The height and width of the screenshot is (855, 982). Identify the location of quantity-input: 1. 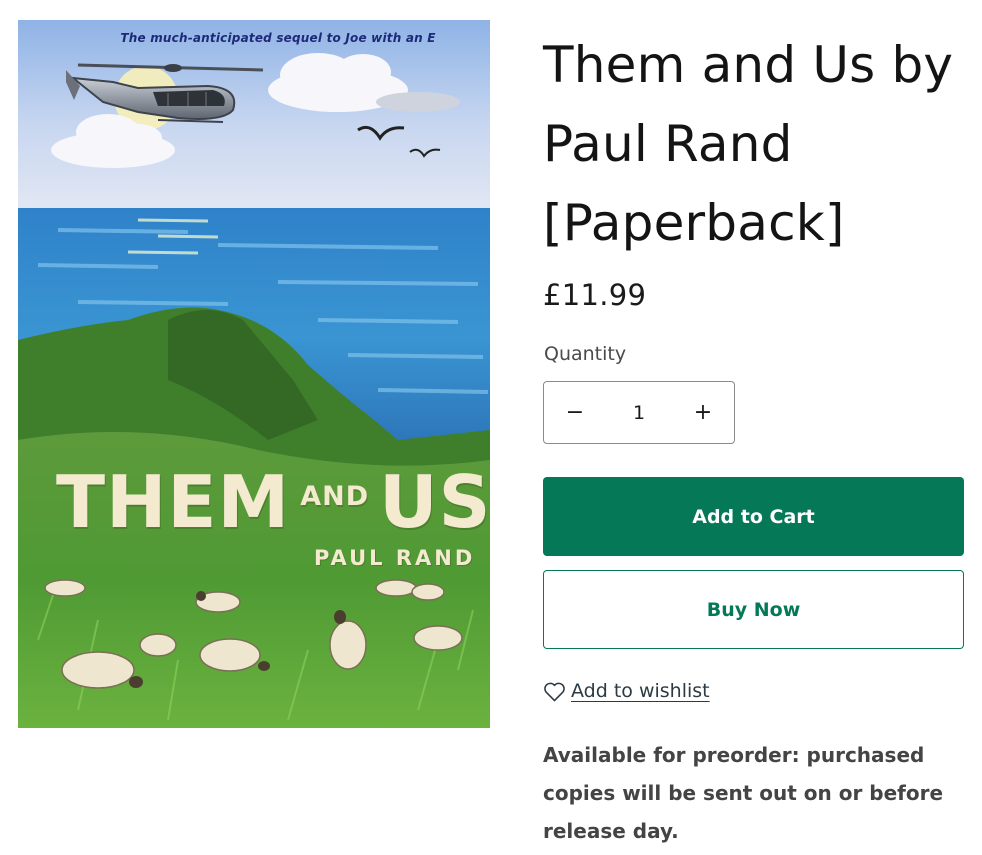
(639, 413).